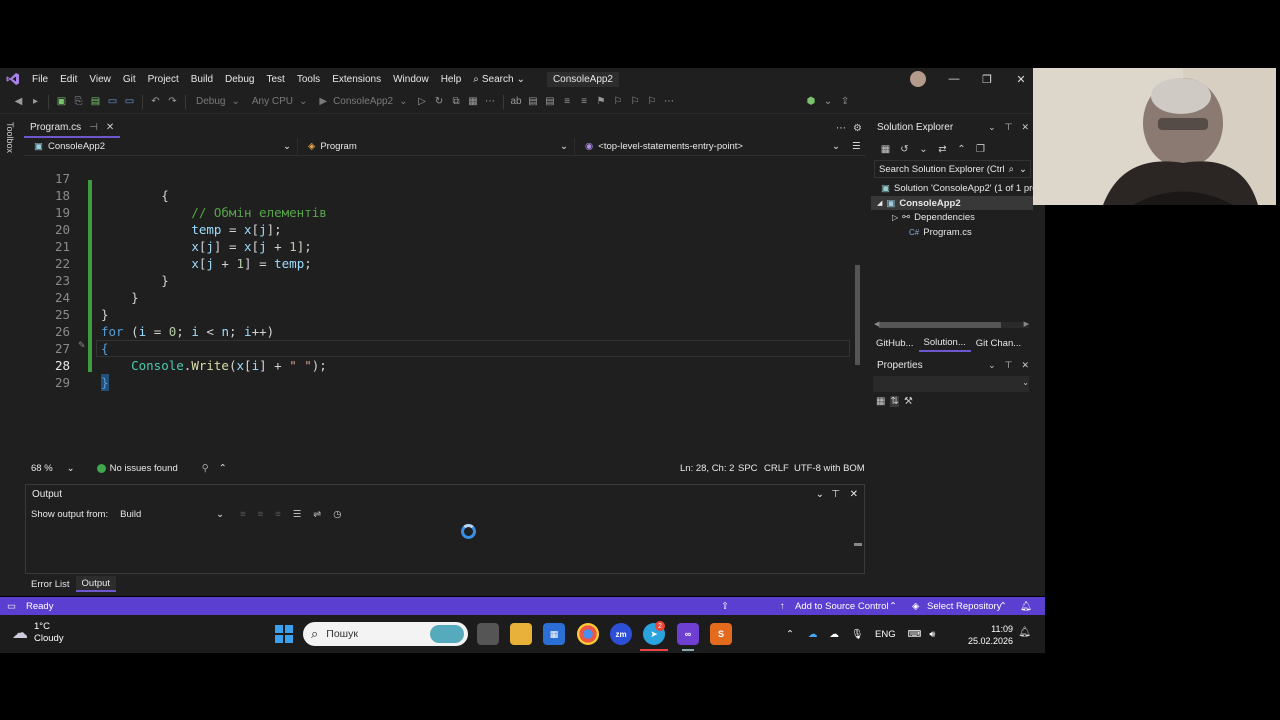 The height and width of the screenshot is (720, 1280). I want to click on tree-solution-node: ▣ Solution 'ConsoleApp2' (1 of 1 pro, so click(952, 188).